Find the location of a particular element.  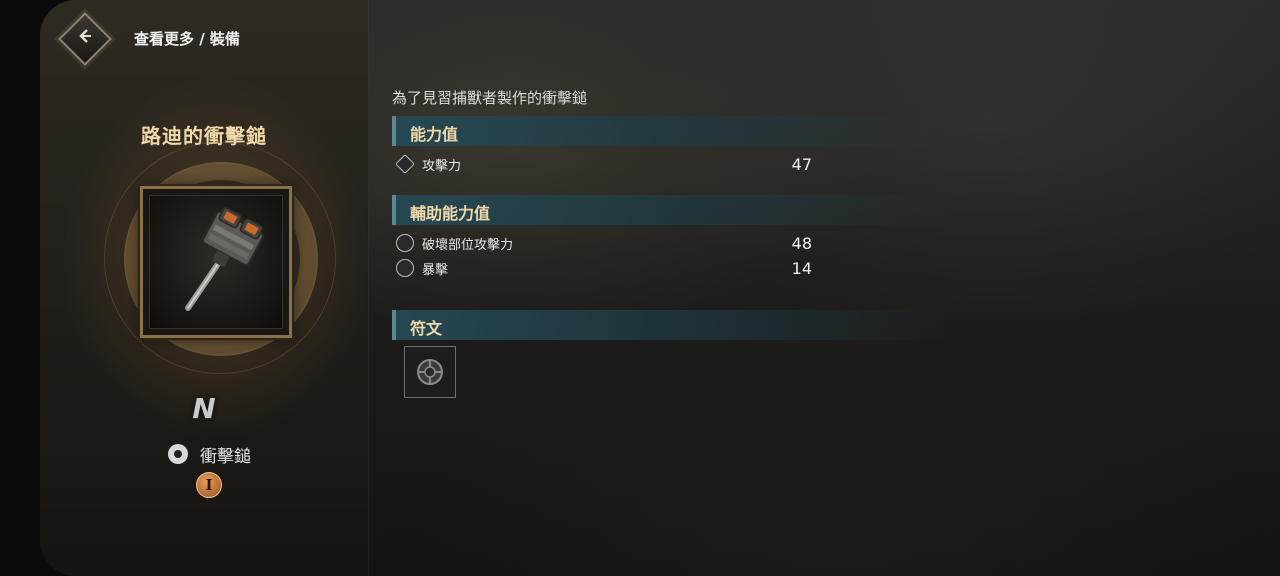

tier-badge: I is located at coordinates (209, 485).